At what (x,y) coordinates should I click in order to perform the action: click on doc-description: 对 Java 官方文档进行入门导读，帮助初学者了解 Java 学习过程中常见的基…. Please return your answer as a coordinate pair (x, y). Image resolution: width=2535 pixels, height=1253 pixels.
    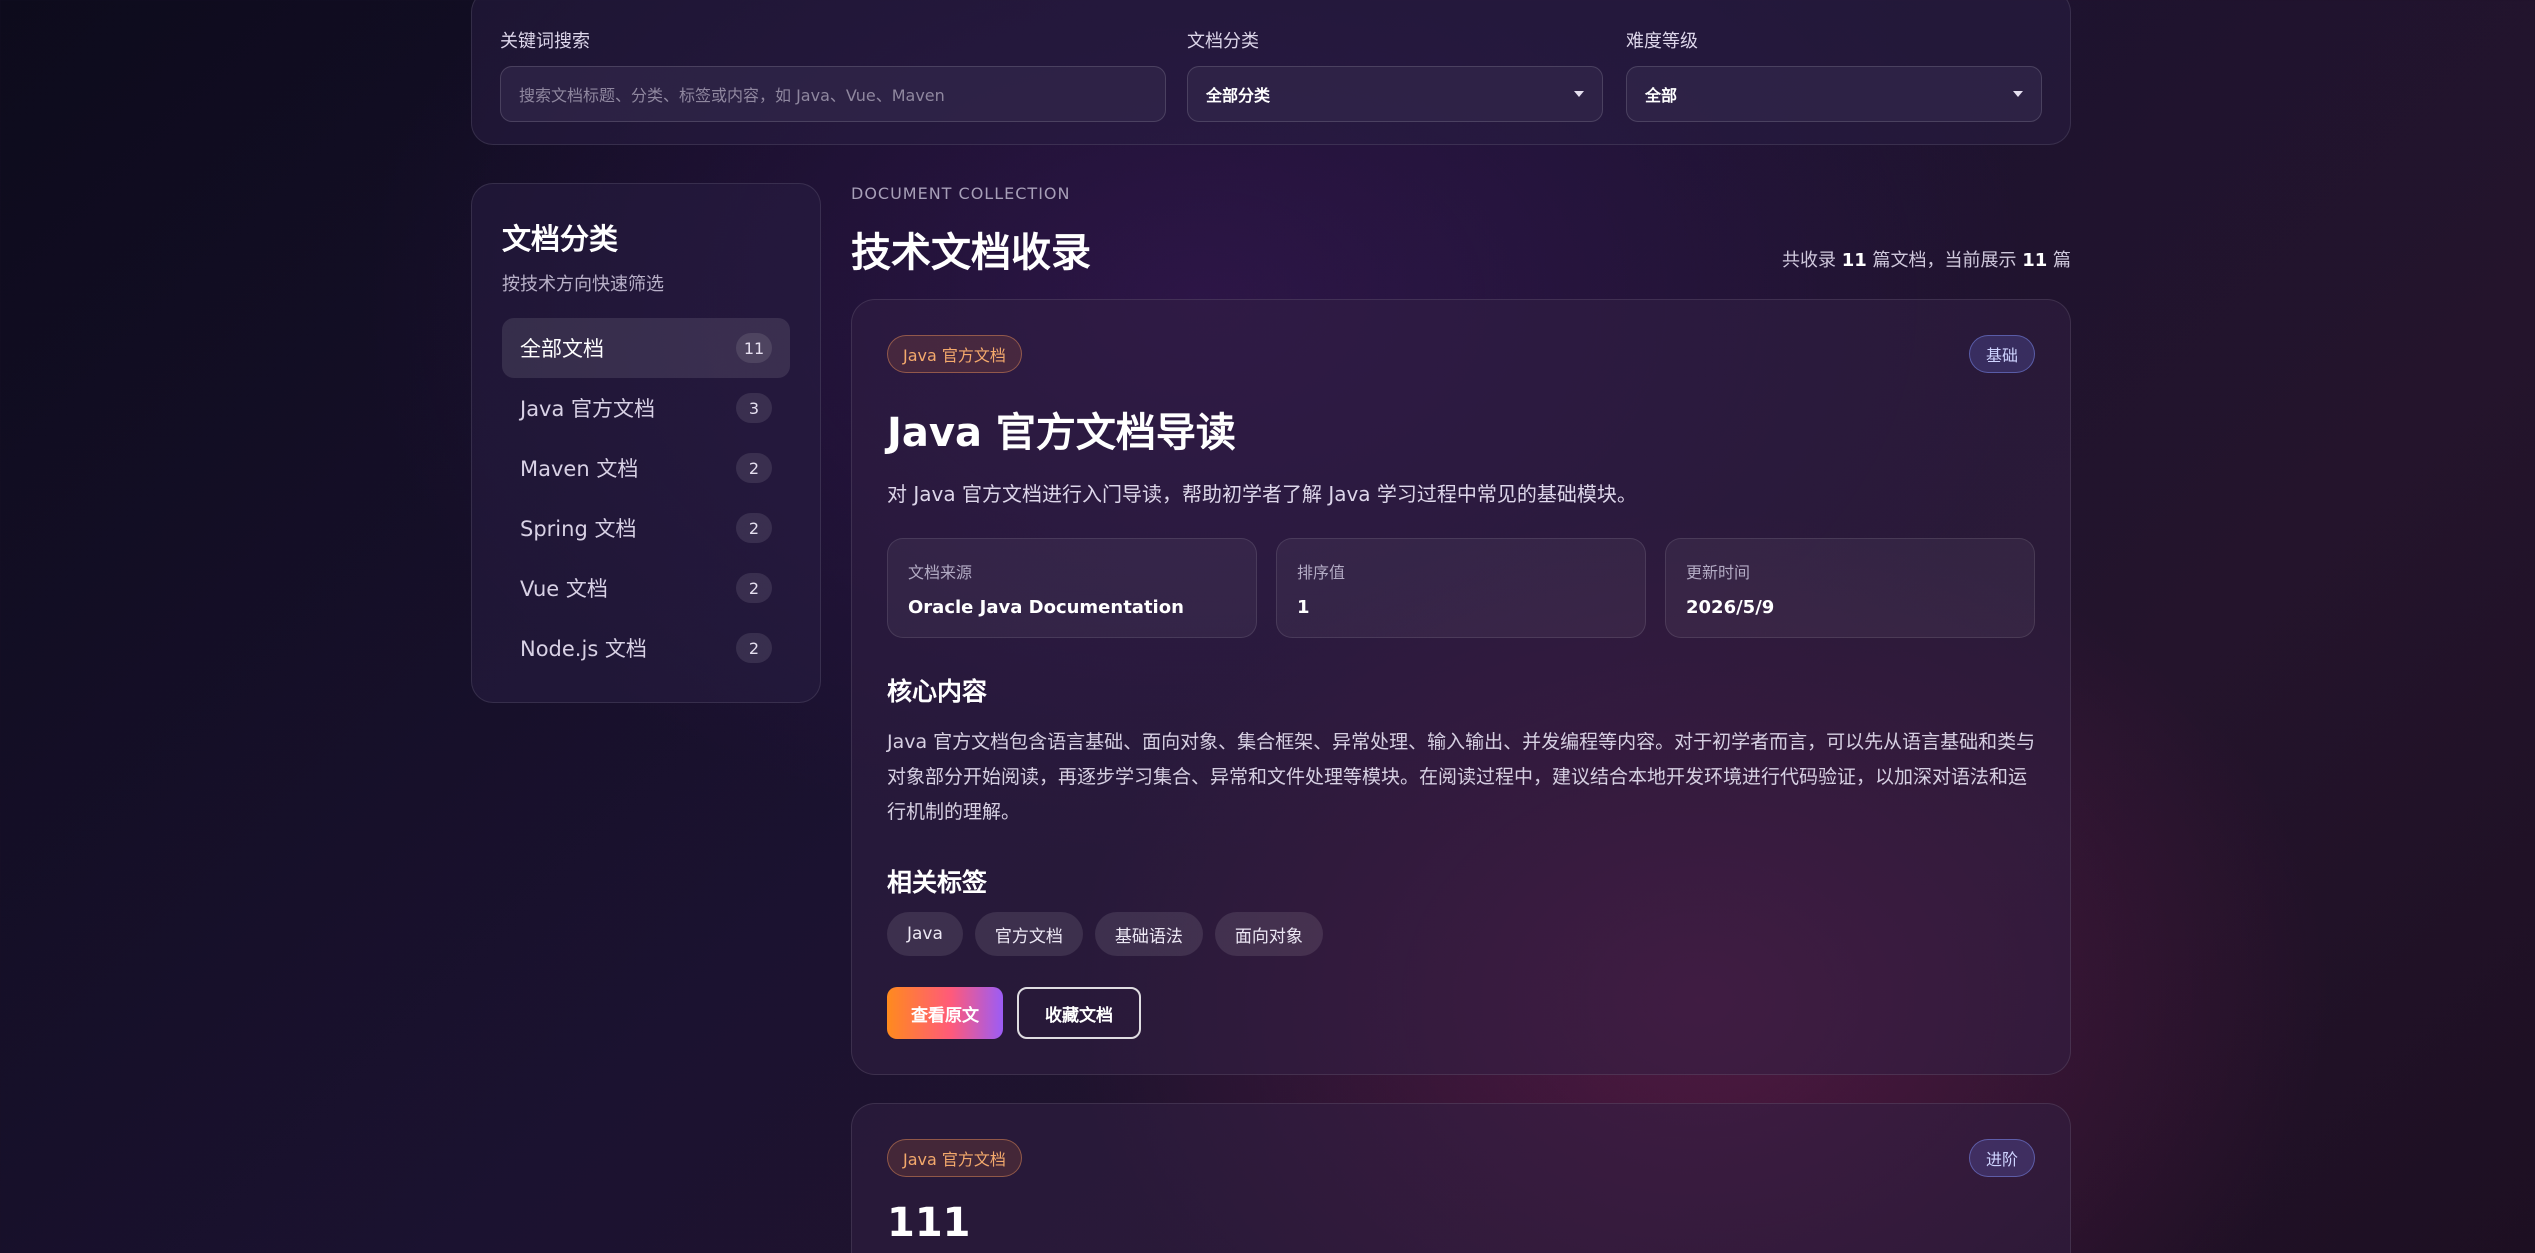
    Looking at the image, I should click on (1262, 494).